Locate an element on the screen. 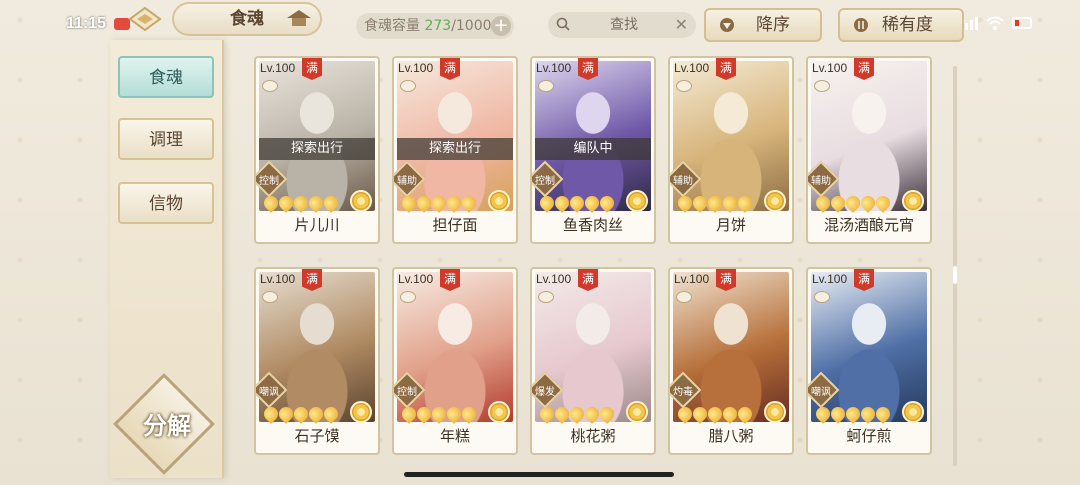  clear-icon: ✕ is located at coordinates (681, 25).